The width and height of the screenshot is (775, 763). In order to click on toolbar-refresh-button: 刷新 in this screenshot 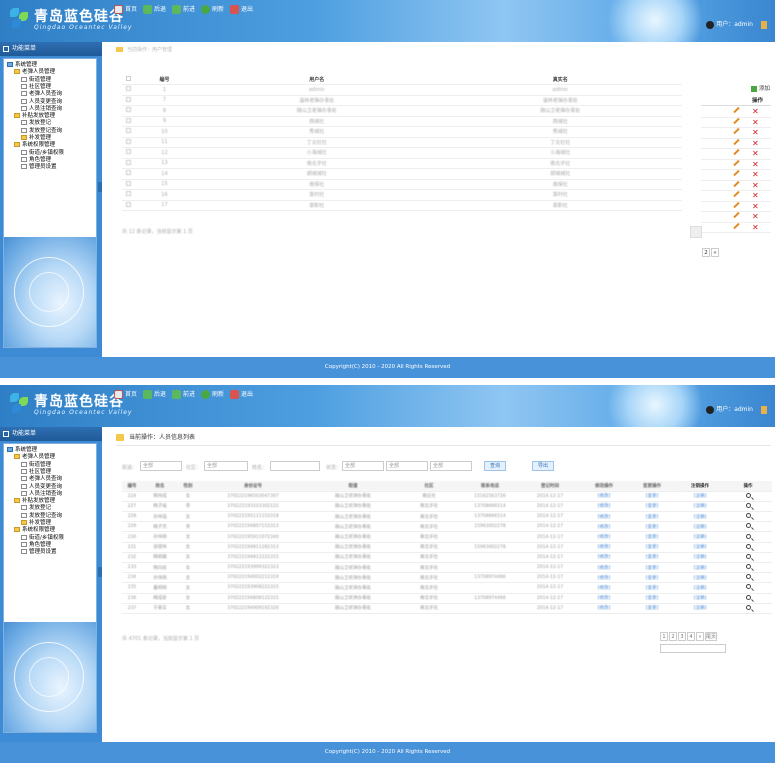, I will do `click(212, 395)`.